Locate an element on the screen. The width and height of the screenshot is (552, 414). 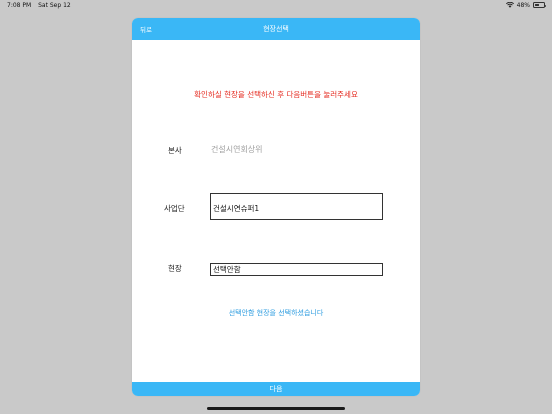
status-date: Sat Sep 12 is located at coordinates (54, 5).